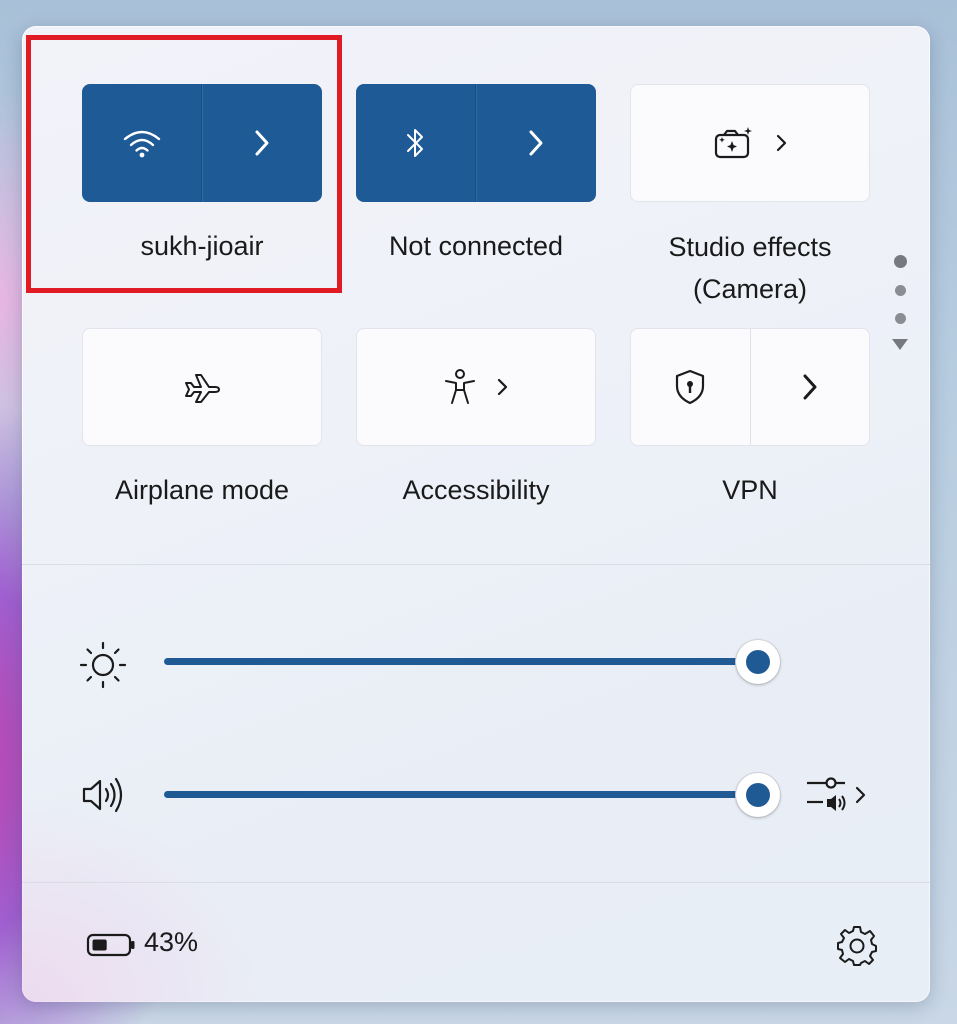  I want to click on studio-effects-label-line1: Studio effects, so click(750, 247).